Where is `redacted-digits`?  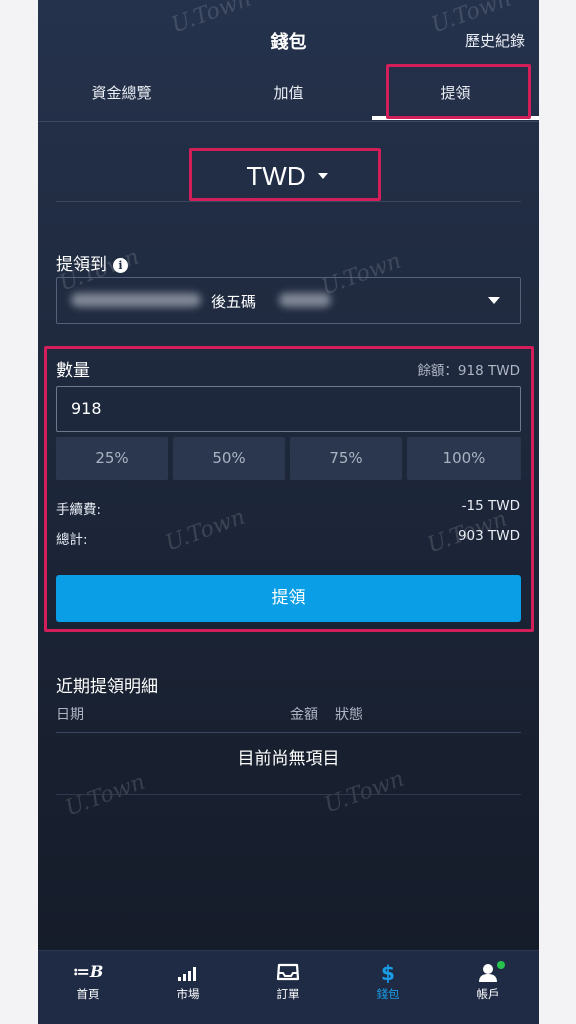
redacted-digits is located at coordinates (305, 300).